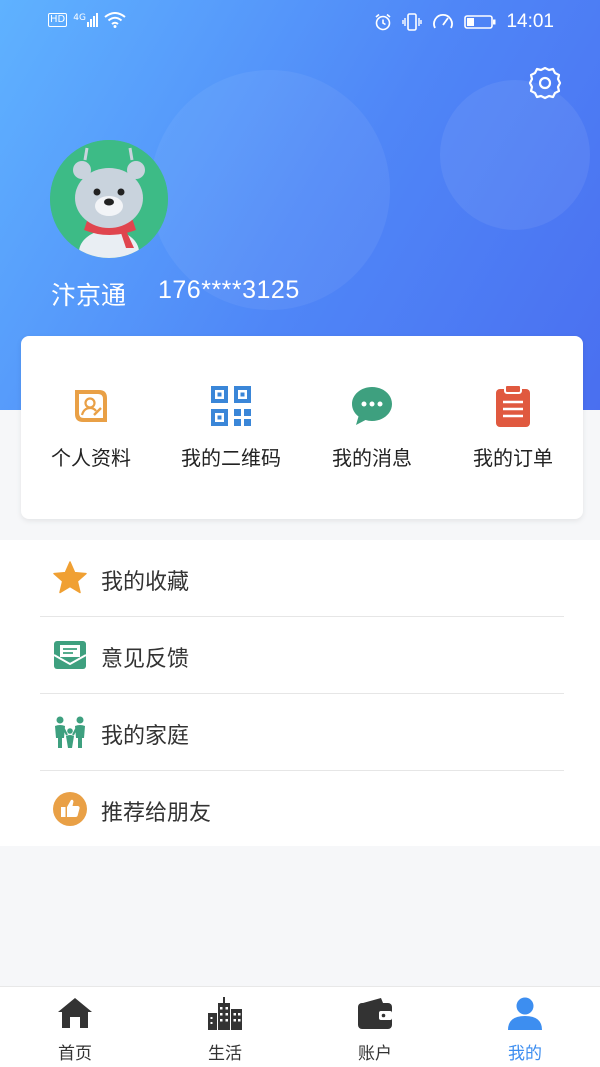 The image size is (600, 1067). What do you see at coordinates (231, 427) in the screenshot?
I see `qr-code-button: 我的二维码` at bounding box center [231, 427].